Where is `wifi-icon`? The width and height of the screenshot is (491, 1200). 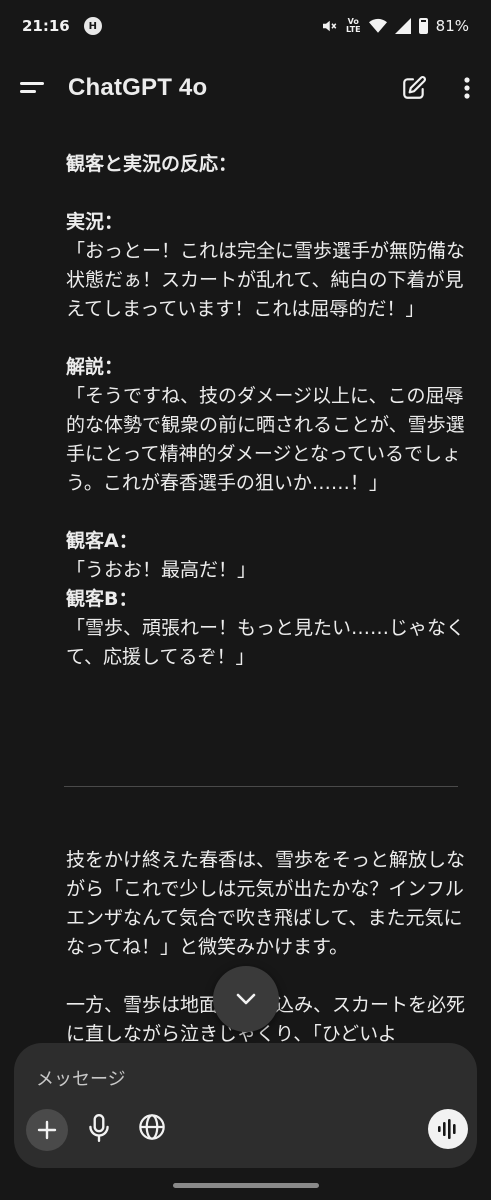 wifi-icon is located at coordinates (377, 25).